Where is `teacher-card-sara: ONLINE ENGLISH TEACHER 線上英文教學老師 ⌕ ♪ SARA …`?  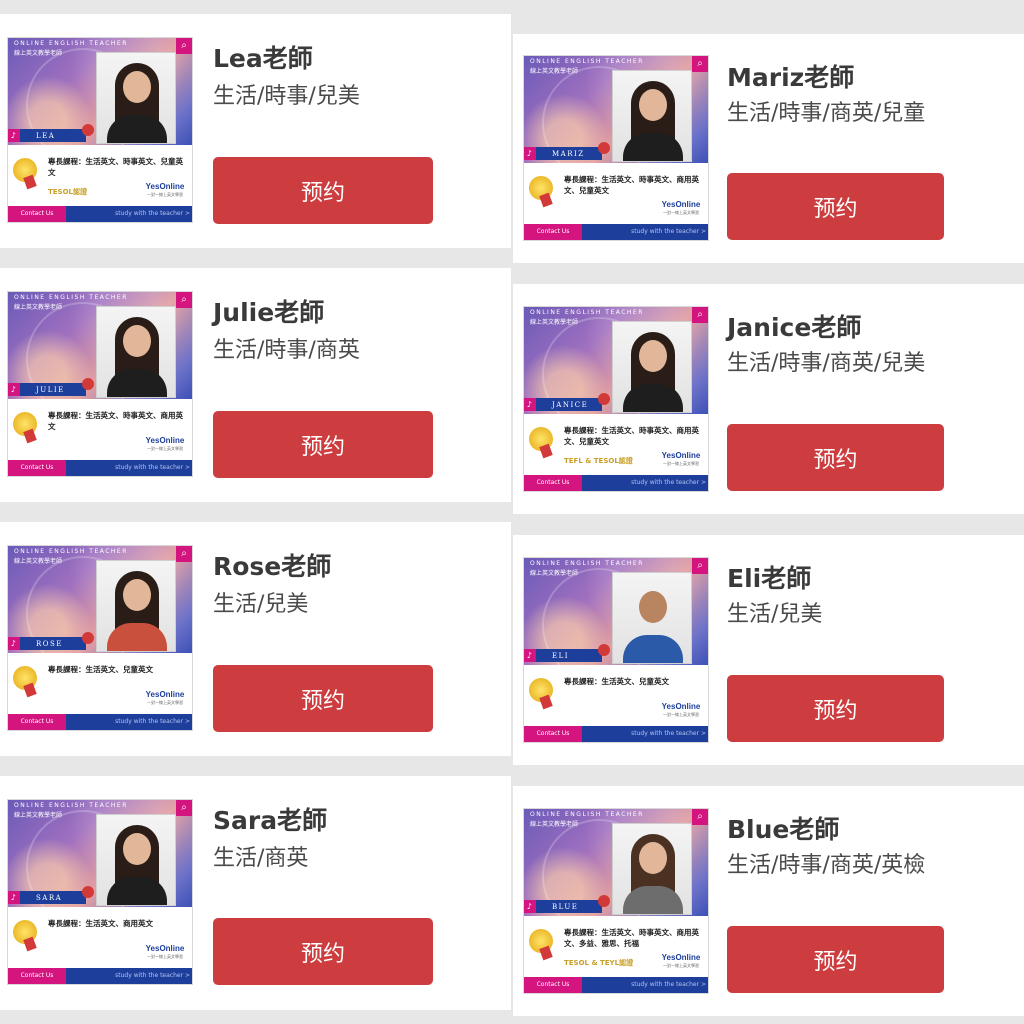 teacher-card-sara: ONLINE ENGLISH TEACHER 線上英文教學老師 ⌕ ♪ SARA … is located at coordinates (255, 893).